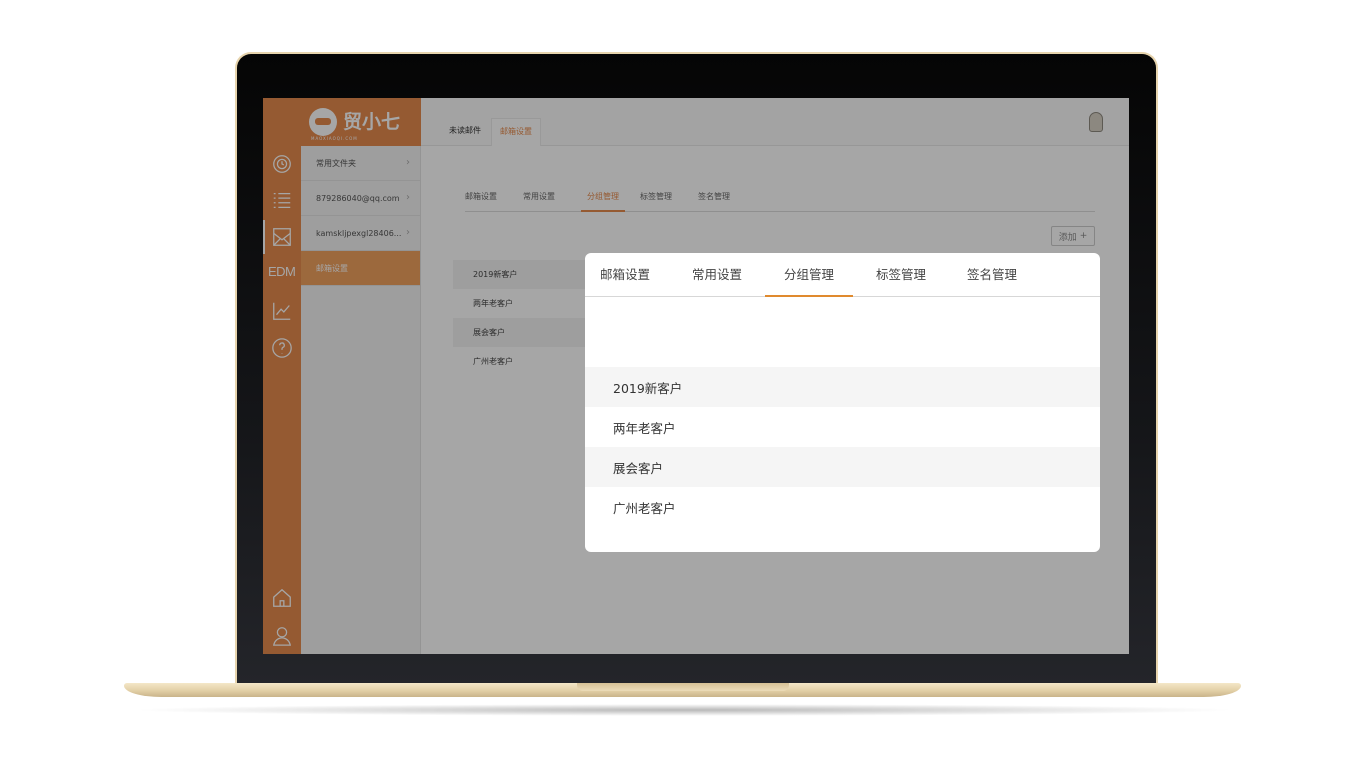 The image size is (1366, 768). I want to click on modal-group-row: 广州老客户, so click(842, 507).